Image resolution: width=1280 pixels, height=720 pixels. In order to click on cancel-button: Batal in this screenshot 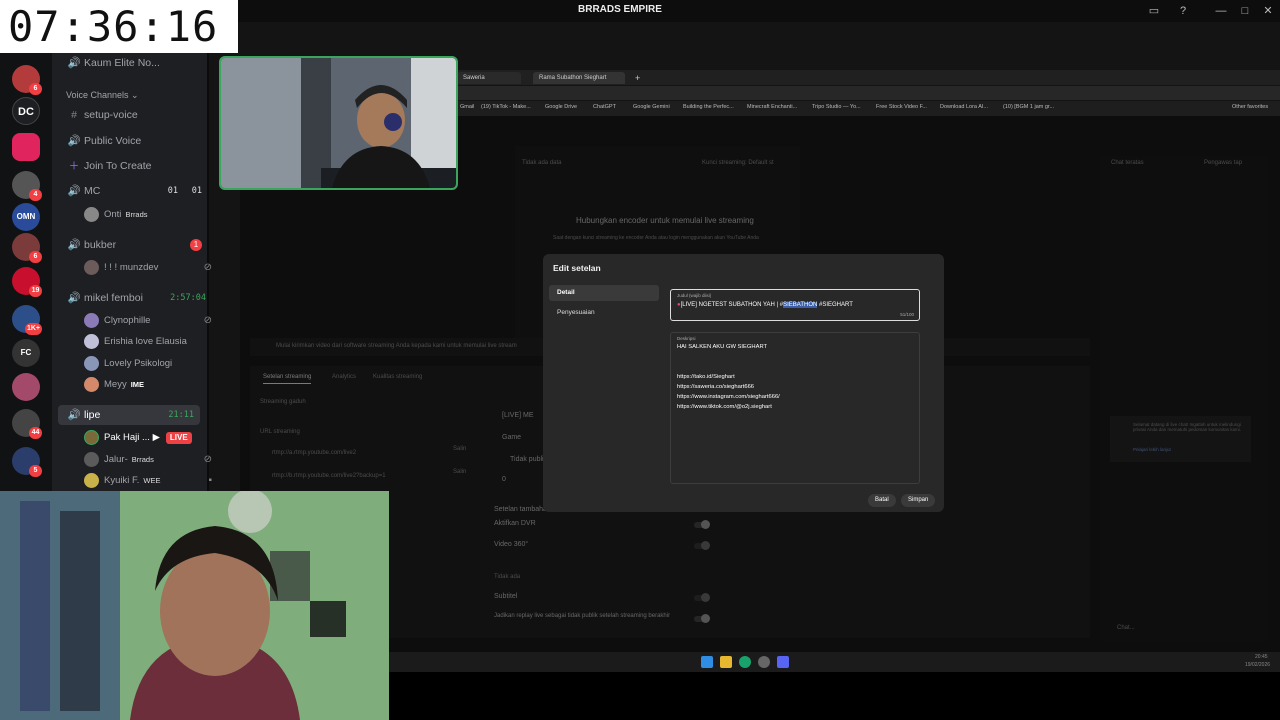, I will do `click(882, 500)`.